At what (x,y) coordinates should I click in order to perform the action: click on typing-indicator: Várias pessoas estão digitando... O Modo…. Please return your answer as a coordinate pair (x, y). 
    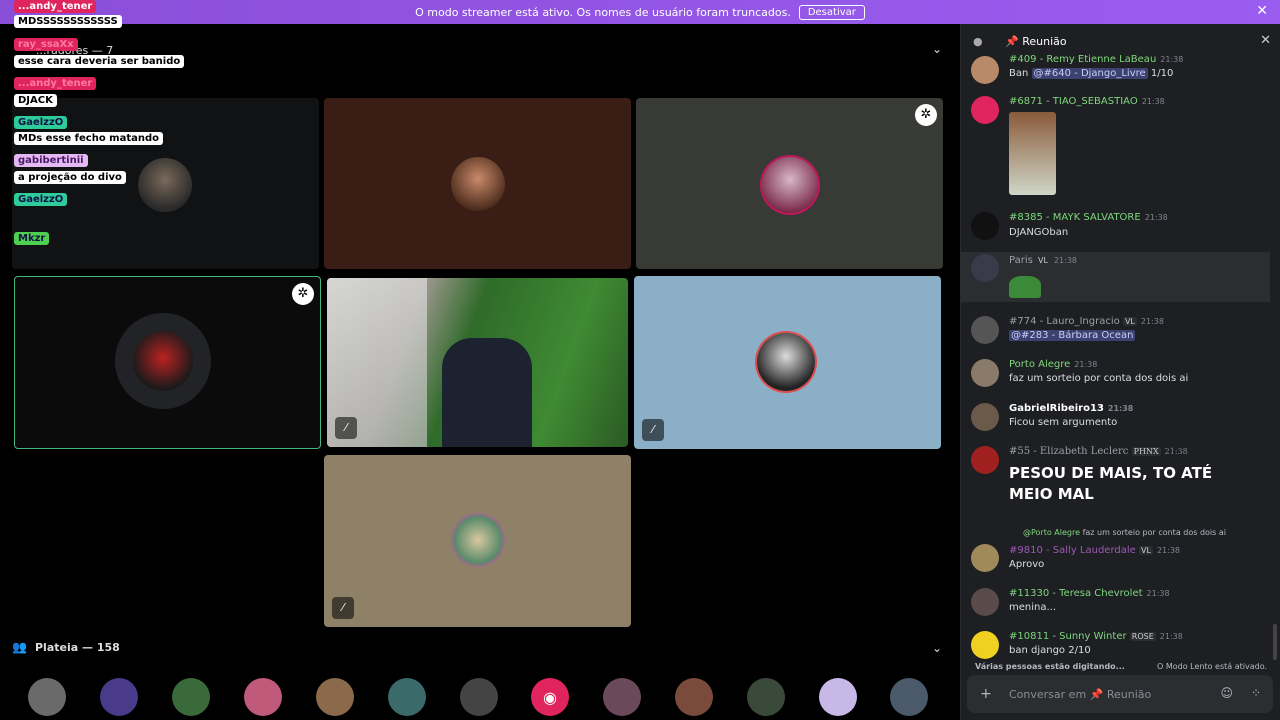
    Looking at the image, I should click on (1121, 666).